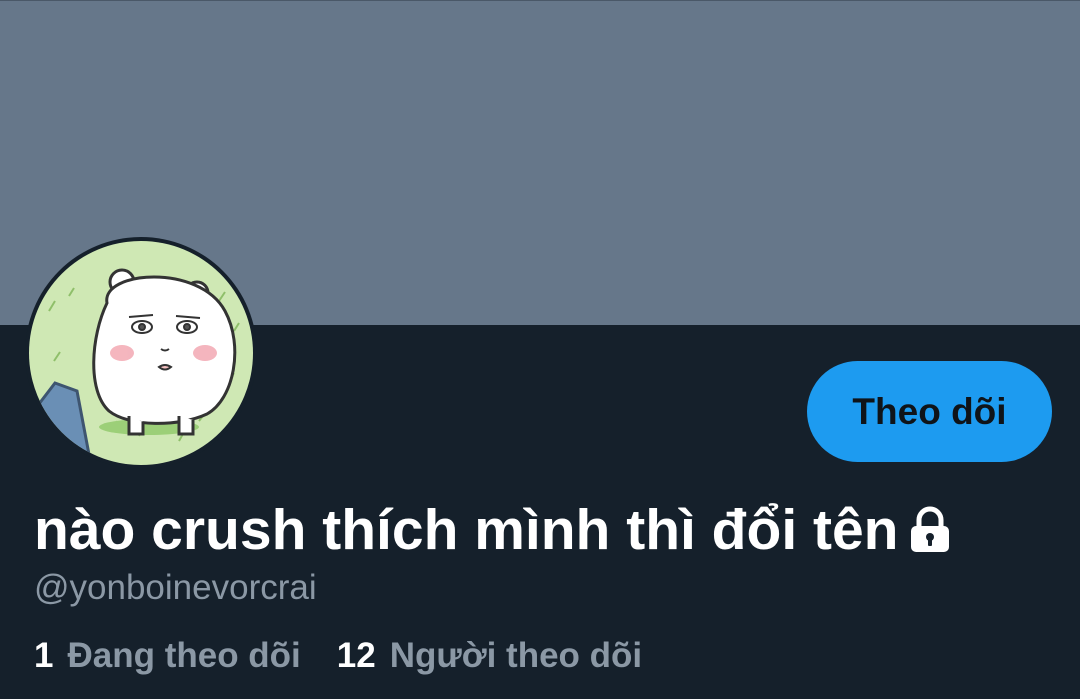 The image size is (1080, 699). Describe the element at coordinates (356, 655) in the screenshot. I see `followers-count: 12` at that location.